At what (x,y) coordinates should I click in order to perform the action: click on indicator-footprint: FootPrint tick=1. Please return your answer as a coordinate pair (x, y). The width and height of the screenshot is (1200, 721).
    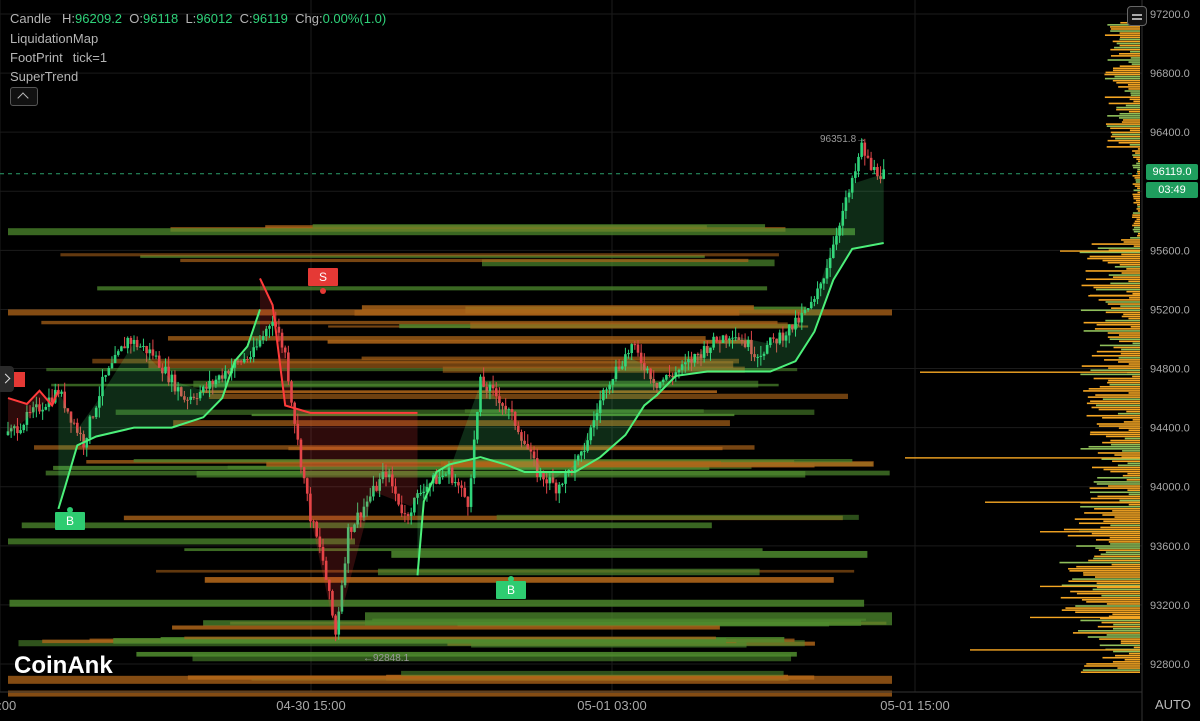
    Looking at the image, I should click on (58, 57).